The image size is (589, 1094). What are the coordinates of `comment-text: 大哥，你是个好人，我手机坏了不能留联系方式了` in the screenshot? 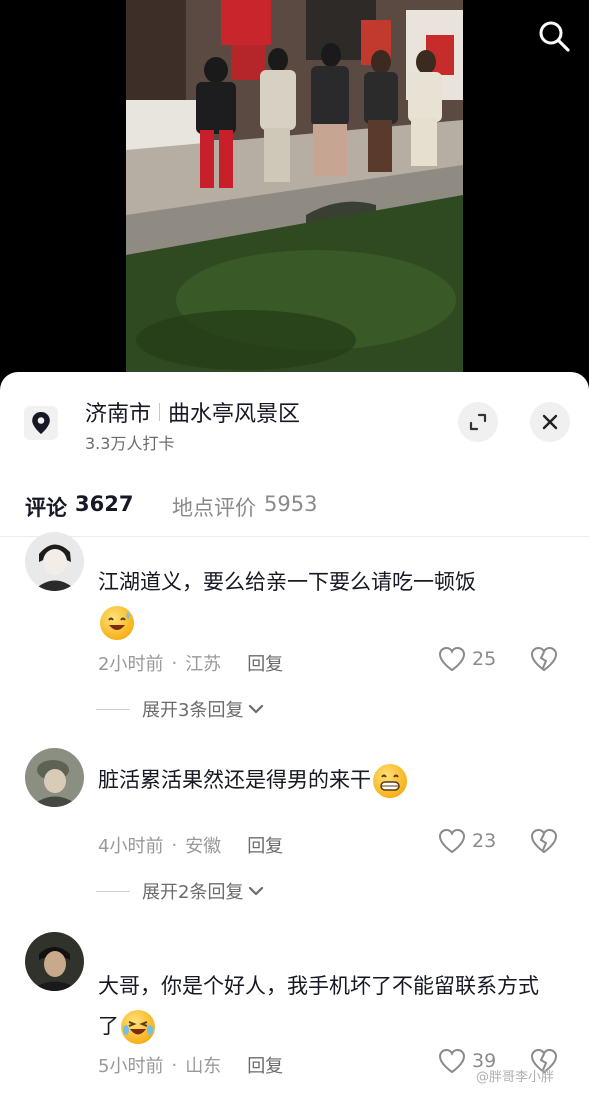 It's located at (328, 1006).